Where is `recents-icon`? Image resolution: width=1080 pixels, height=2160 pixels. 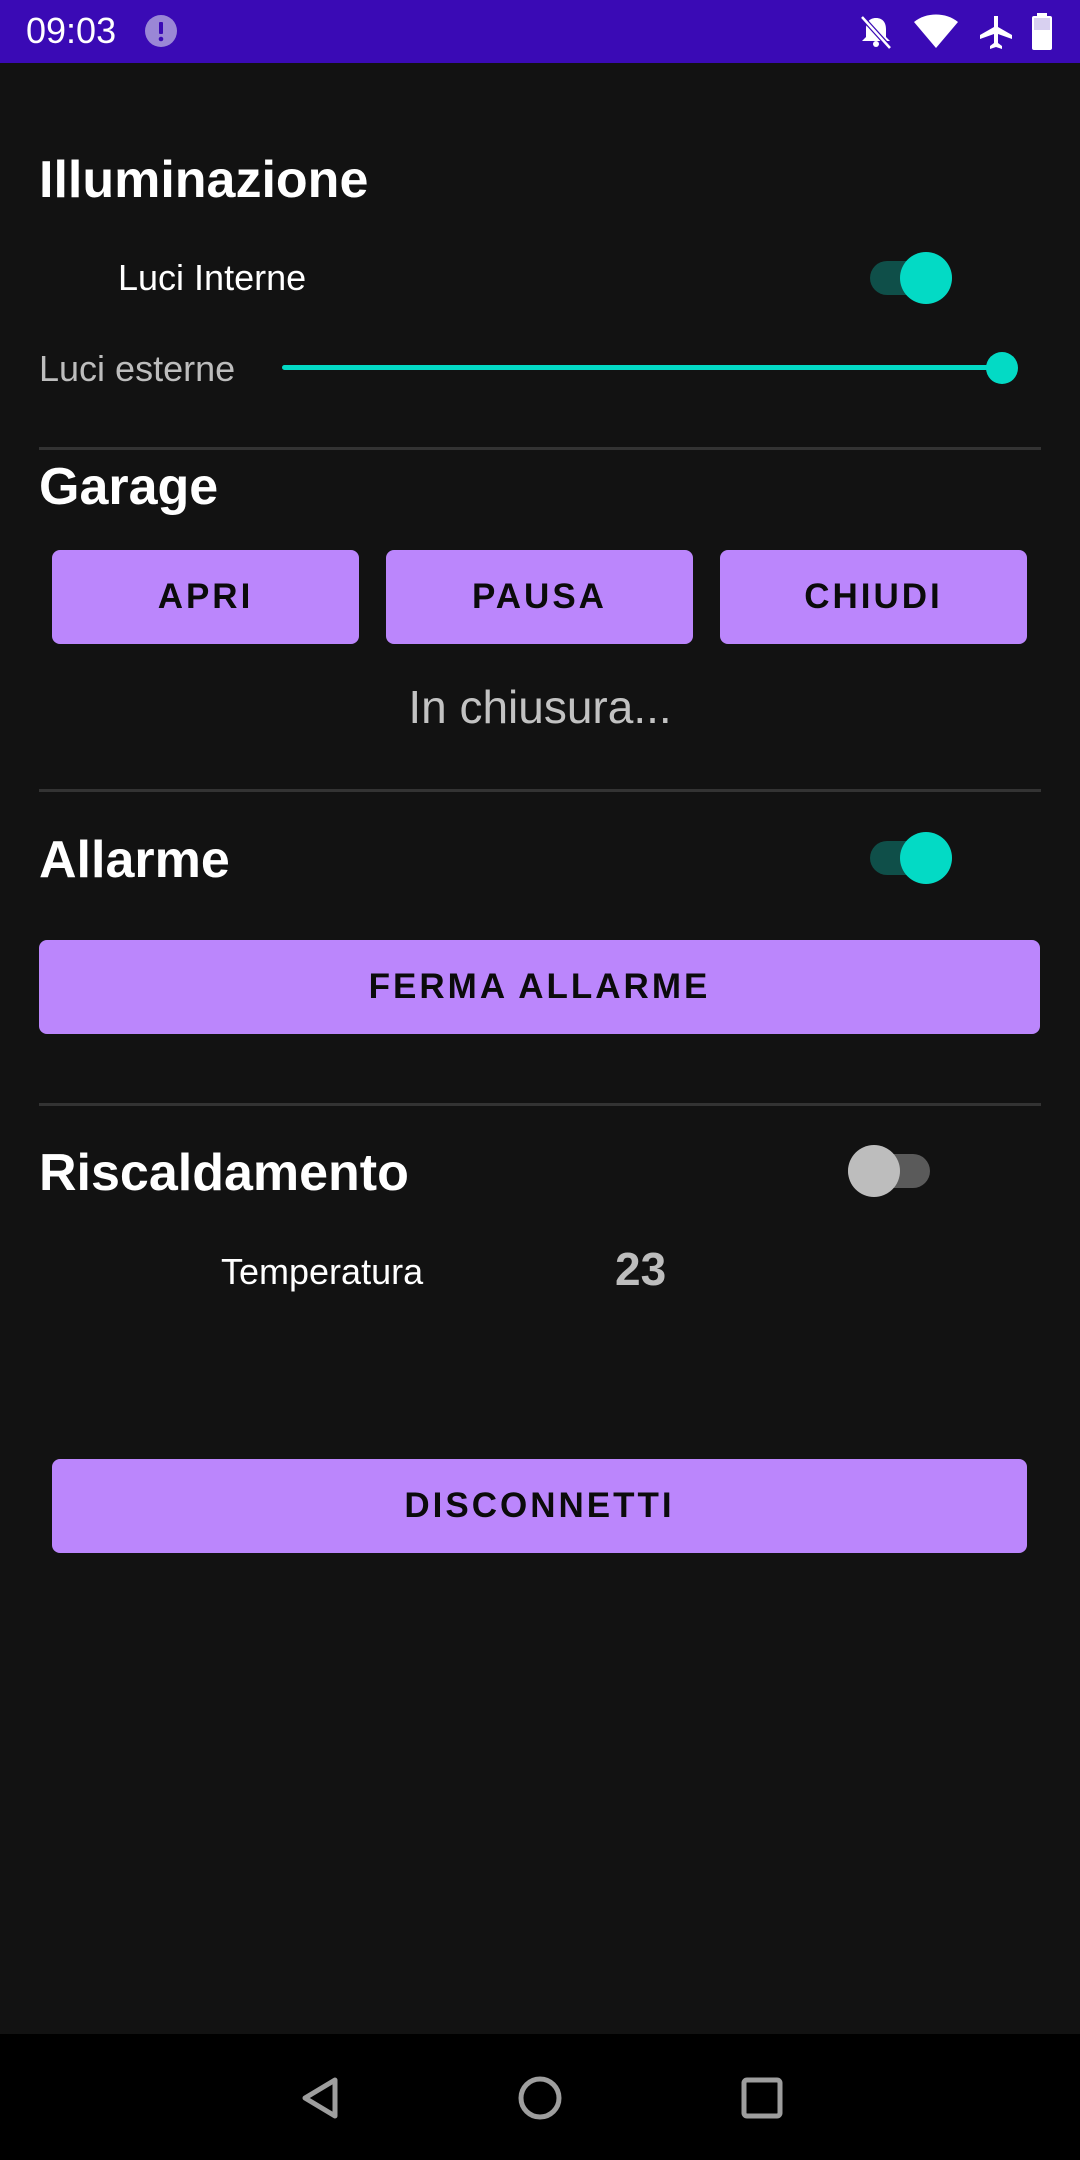 recents-icon is located at coordinates (762, 2098).